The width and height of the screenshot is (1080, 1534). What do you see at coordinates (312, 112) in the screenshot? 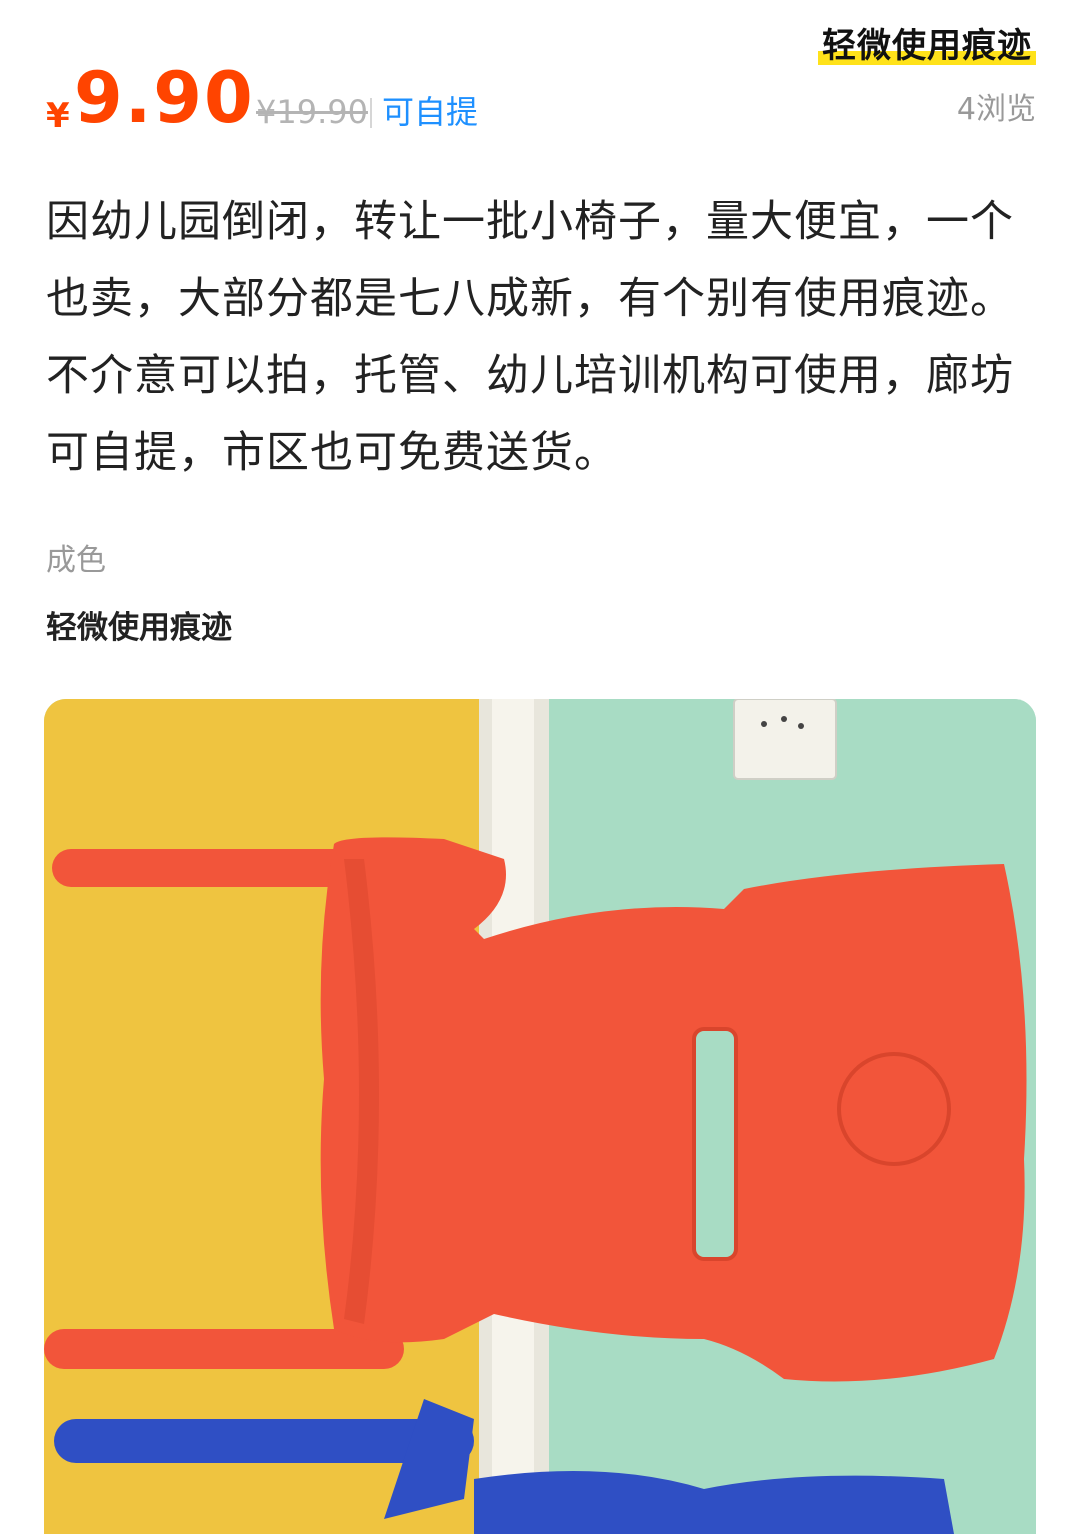
I see `original-price: ¥19.90` at bounding box center [312, 112].